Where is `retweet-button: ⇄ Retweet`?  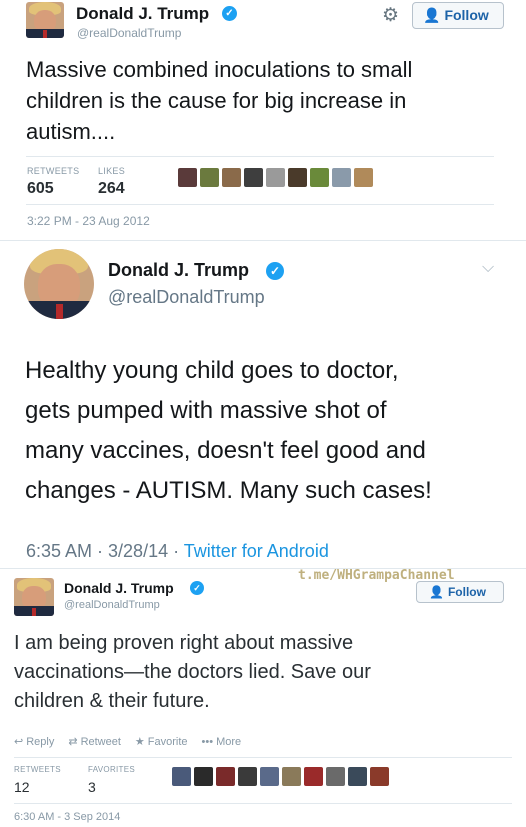
retweet-button: ⇄ Retweet is located at coordinates (94, 742).